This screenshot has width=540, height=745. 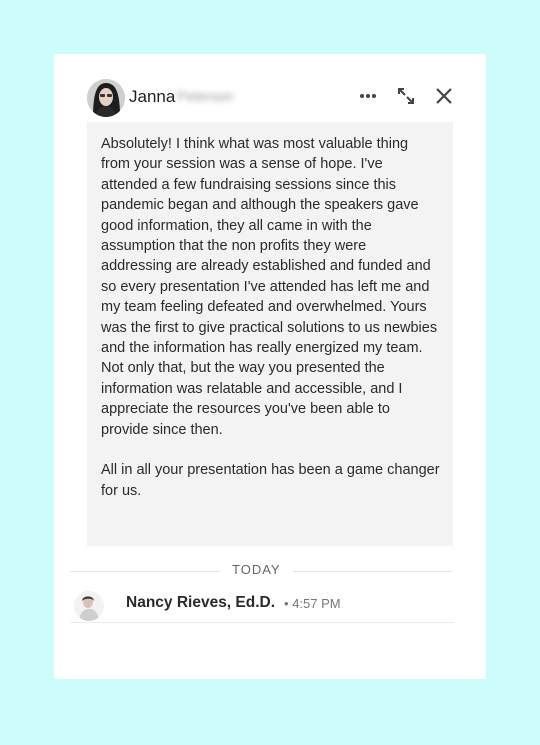 What do you see at coordinates (316, 603) in the screenshot?
I see `time-value: 4:57 PM` at bounding box center [316, 603].